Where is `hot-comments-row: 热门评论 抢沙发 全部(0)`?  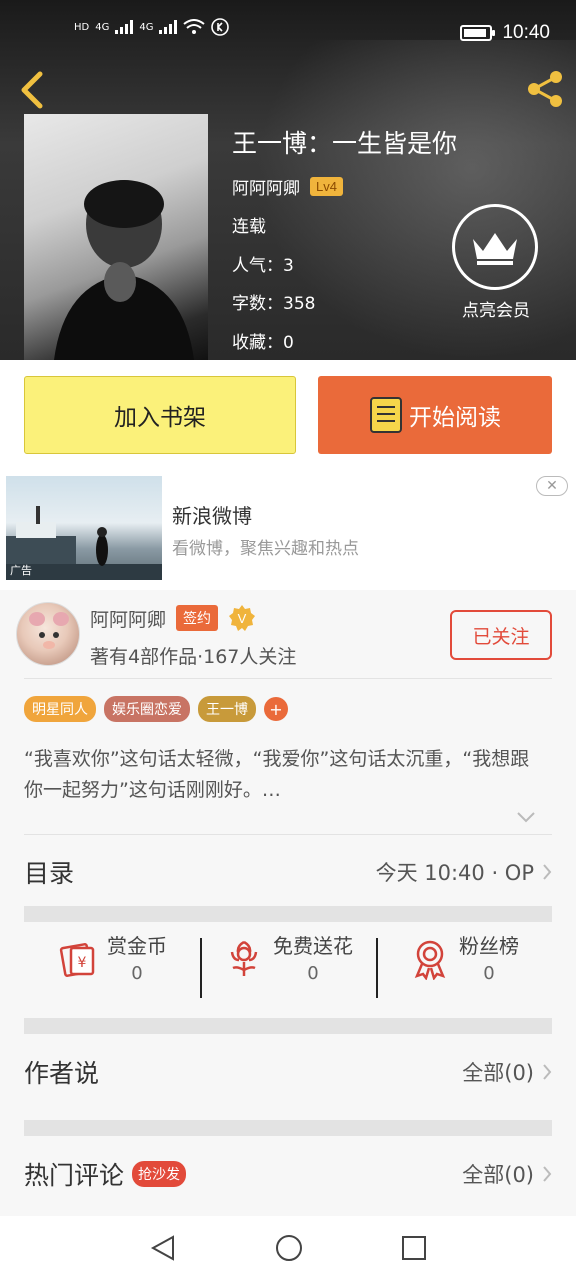
hot-comments-row: 热门评论 抢沙发 全部(0) is located at coordinates (288, 1174).